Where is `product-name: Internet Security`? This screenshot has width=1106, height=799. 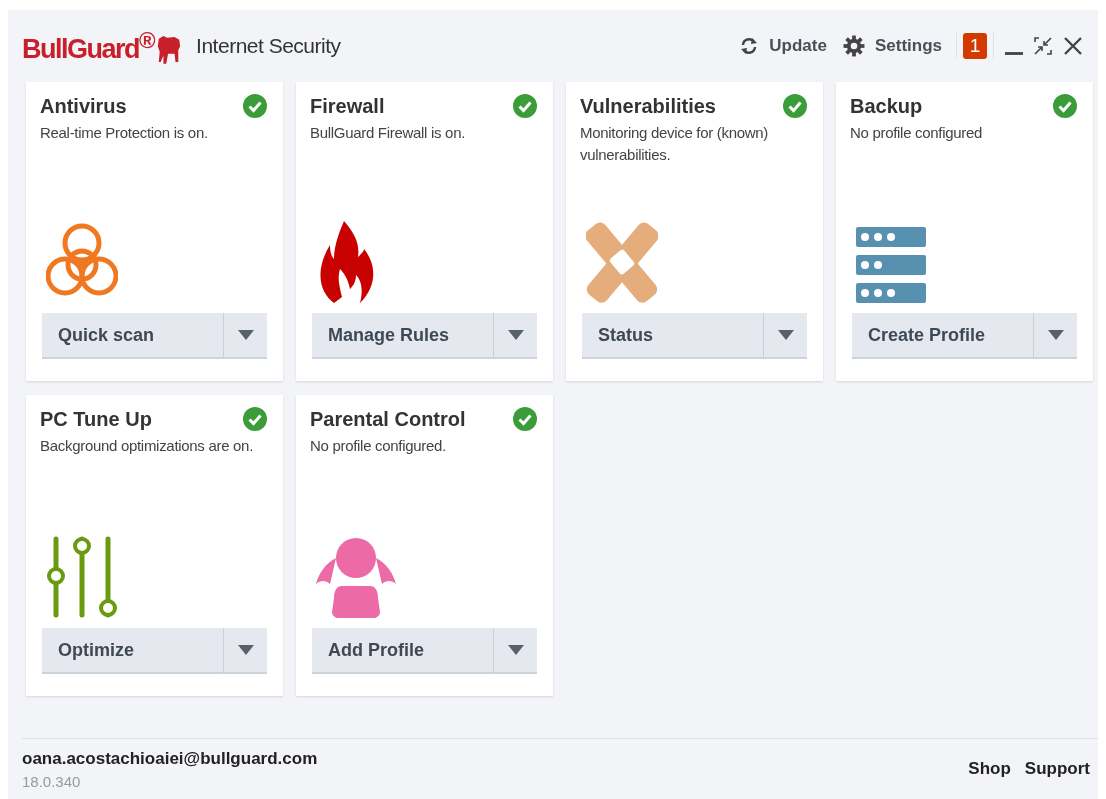 product-name: Internet Security is located at coordinates (268, 46).